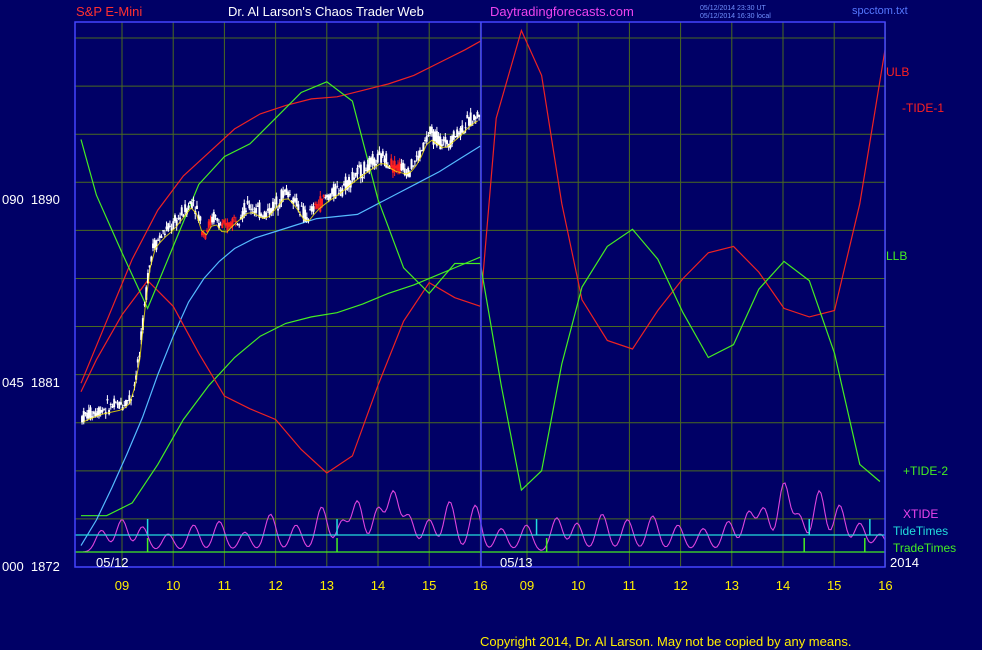  What do you see at coordinates (920, 514) in the screenshot?
I see `legend-xtide: XTIDE` at bounding box center [920, 514].